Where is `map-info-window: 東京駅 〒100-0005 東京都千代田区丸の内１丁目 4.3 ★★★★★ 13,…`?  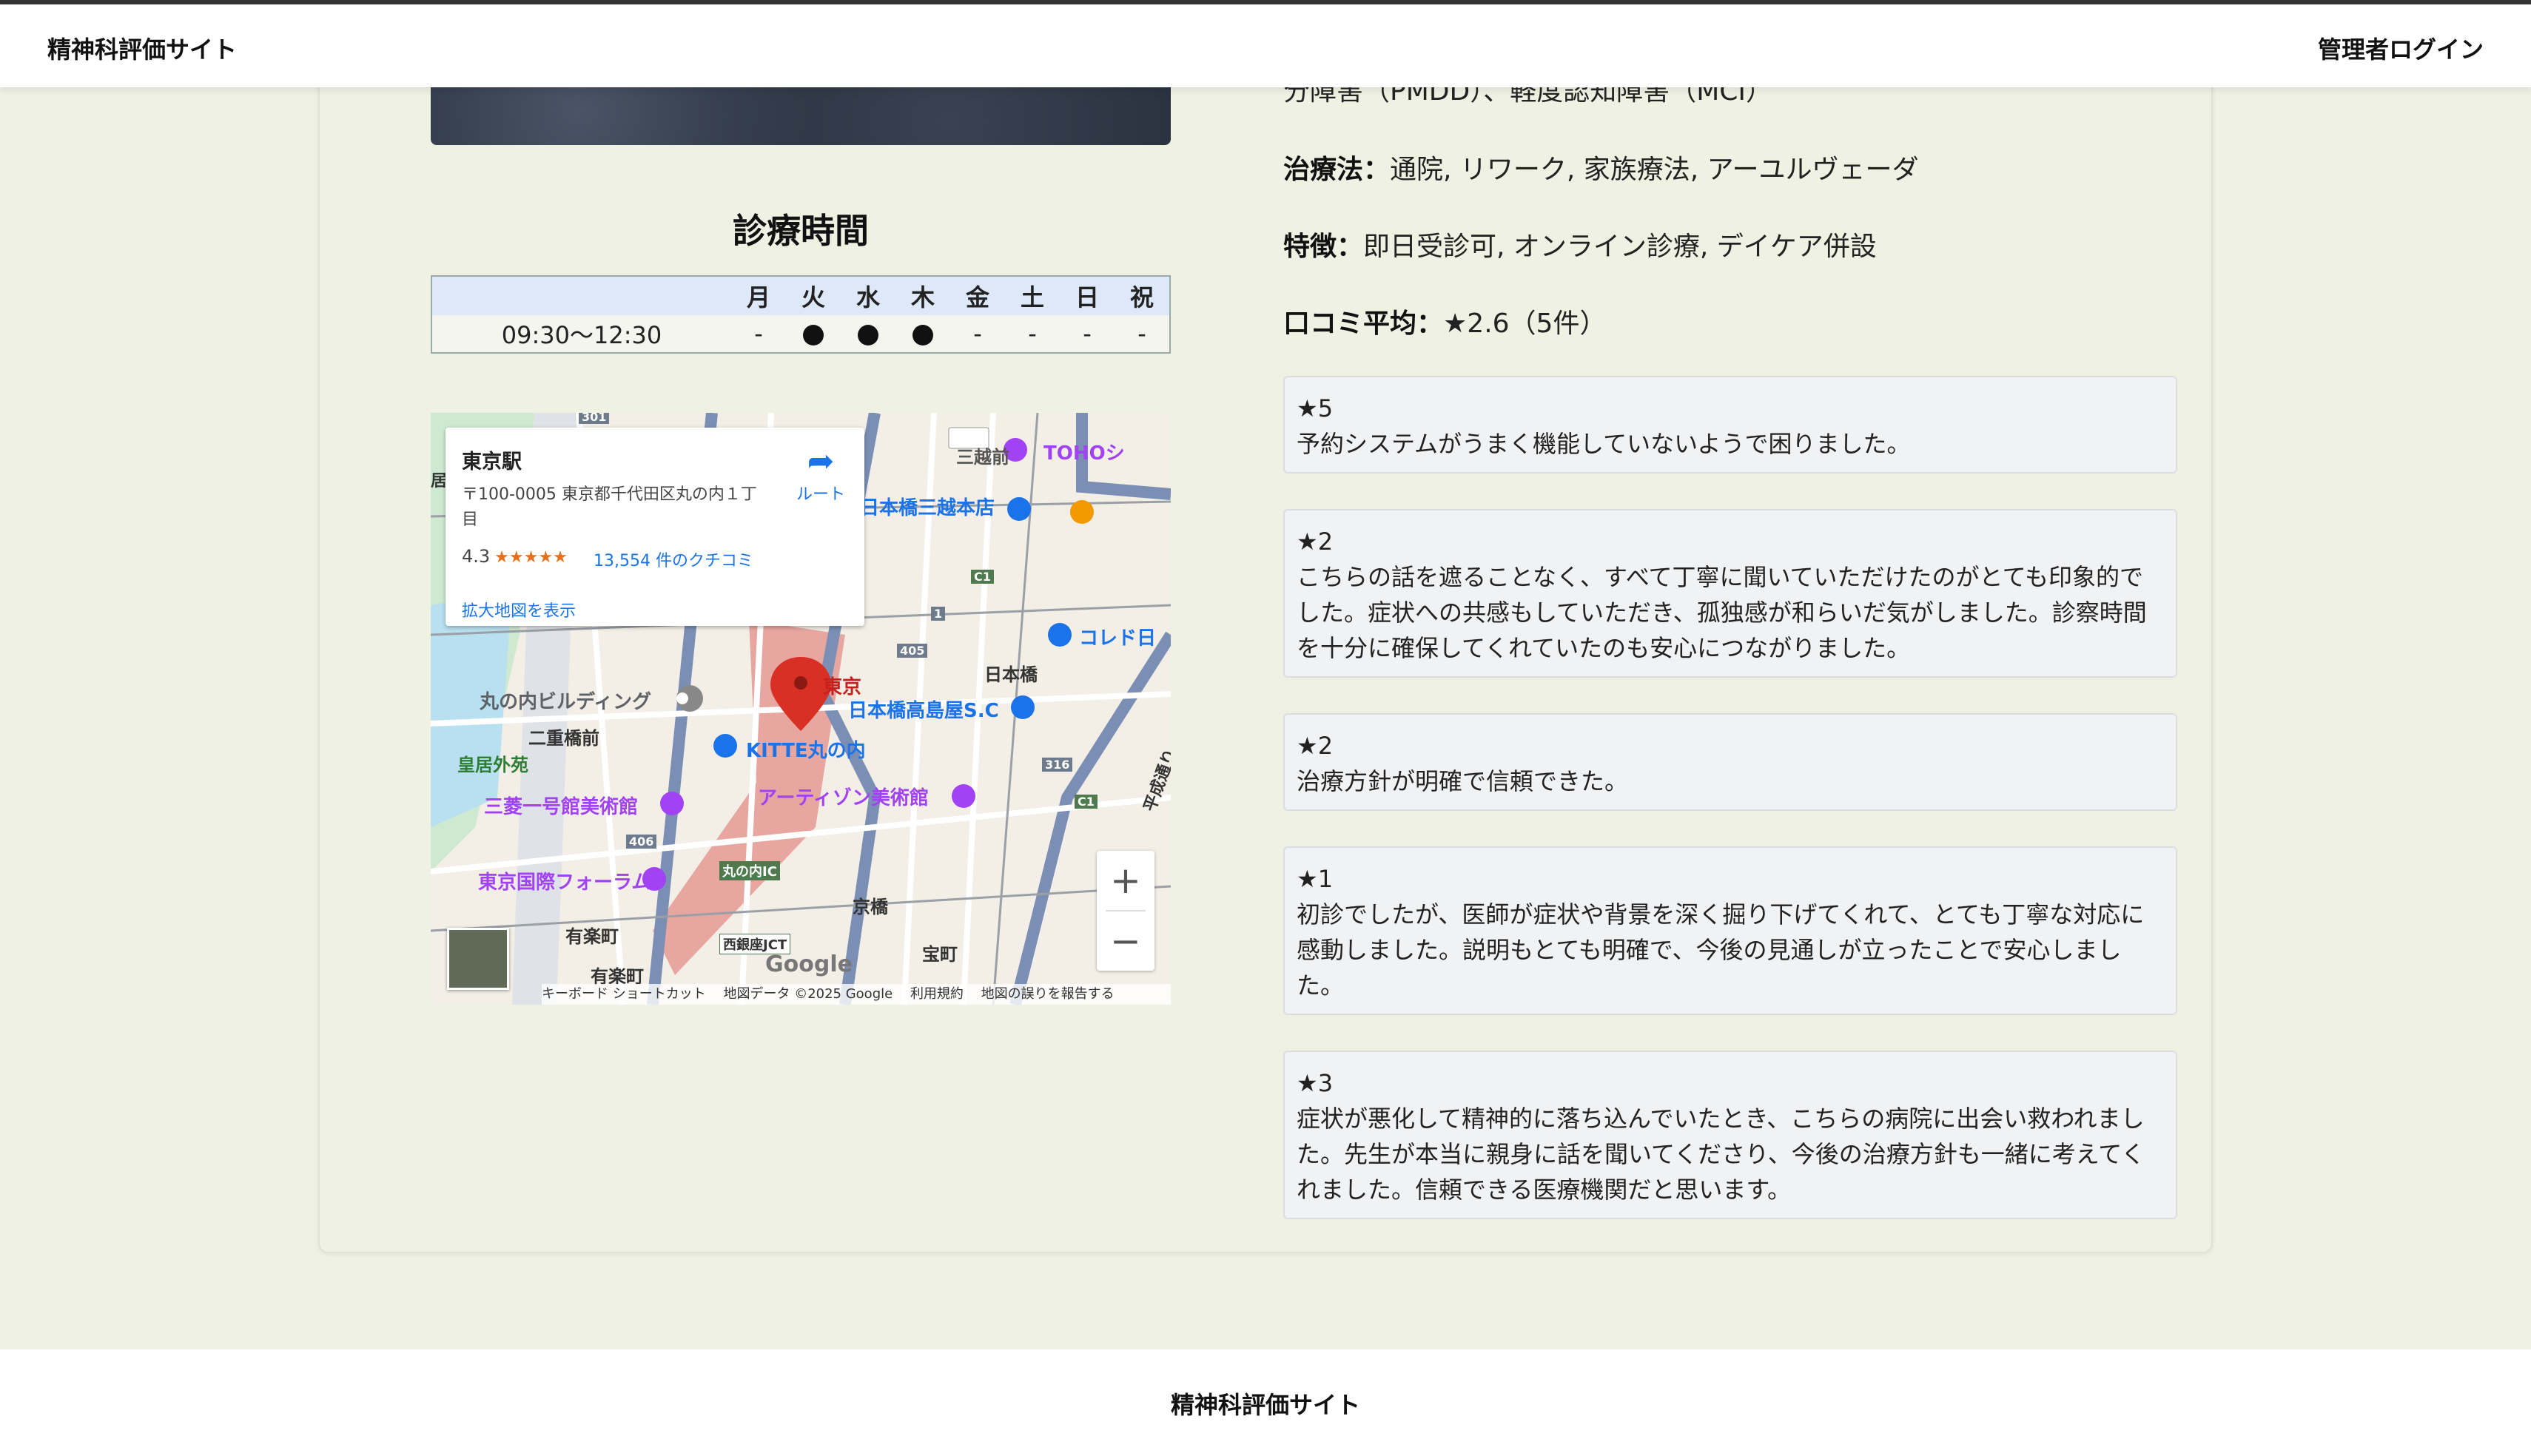
map-info-window: 東京駅 〒100-0005 東京都千代田区丸の内１丁目 4.3 ★★★★★ 13,… is located at coordinates (655, 527).